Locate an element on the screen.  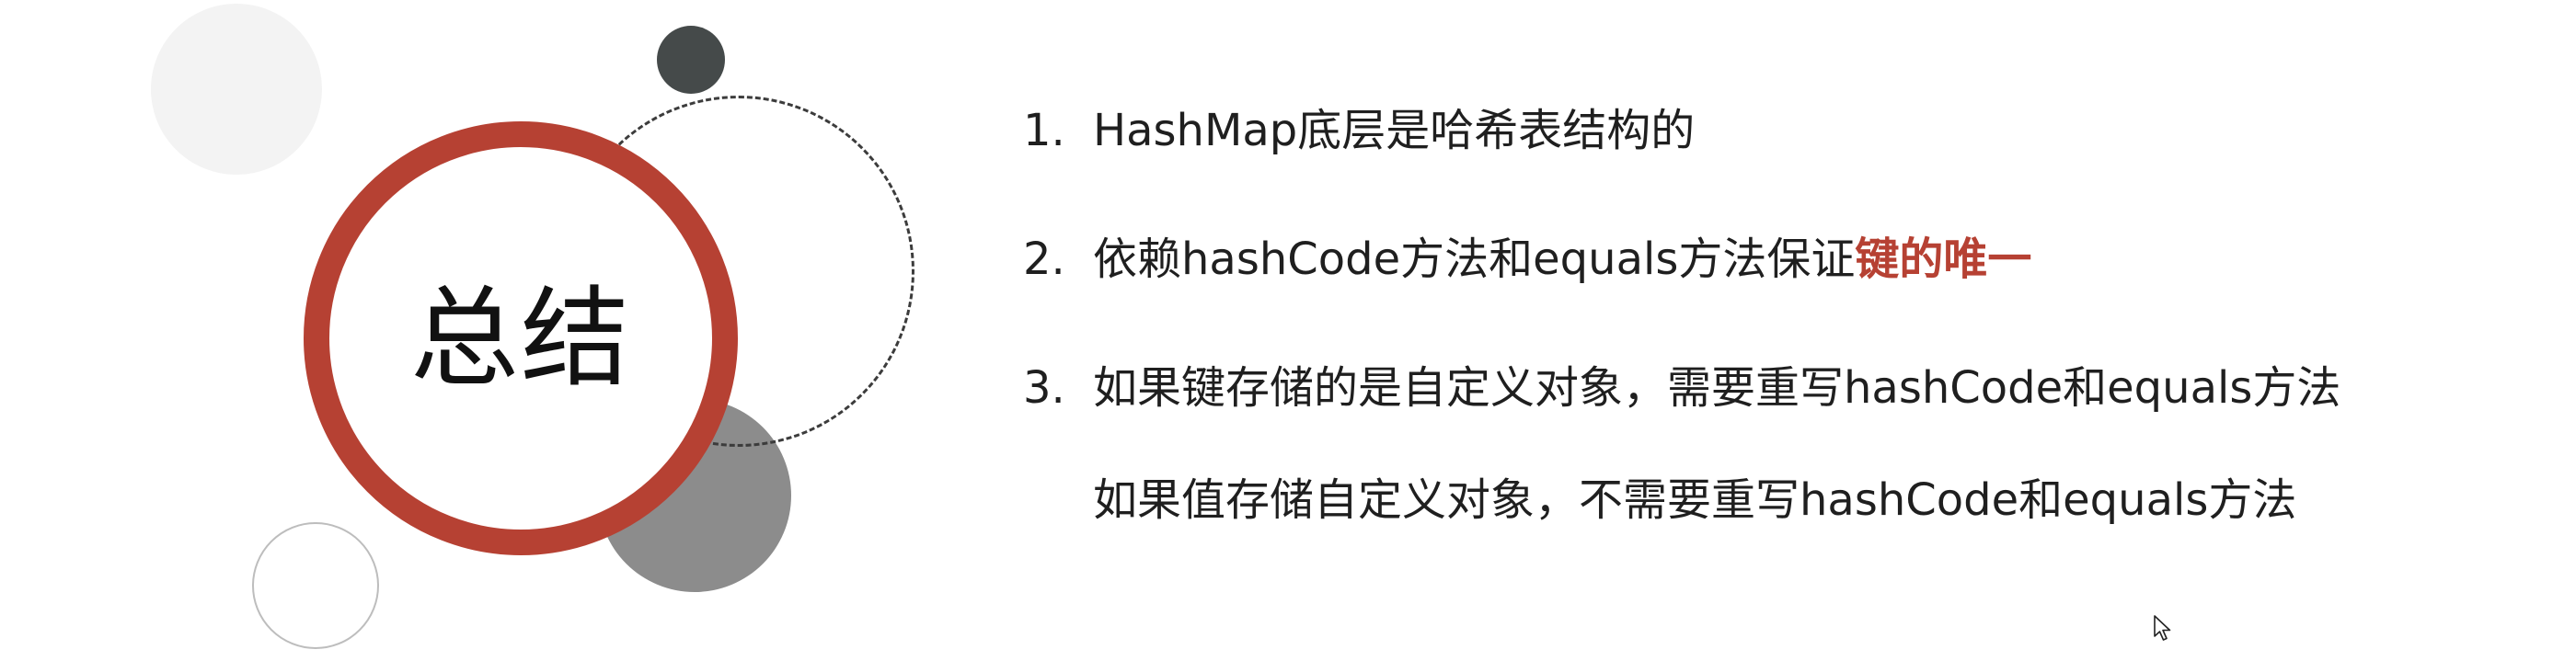
decor-light-gray-circle is located at coordinates (236, 89).